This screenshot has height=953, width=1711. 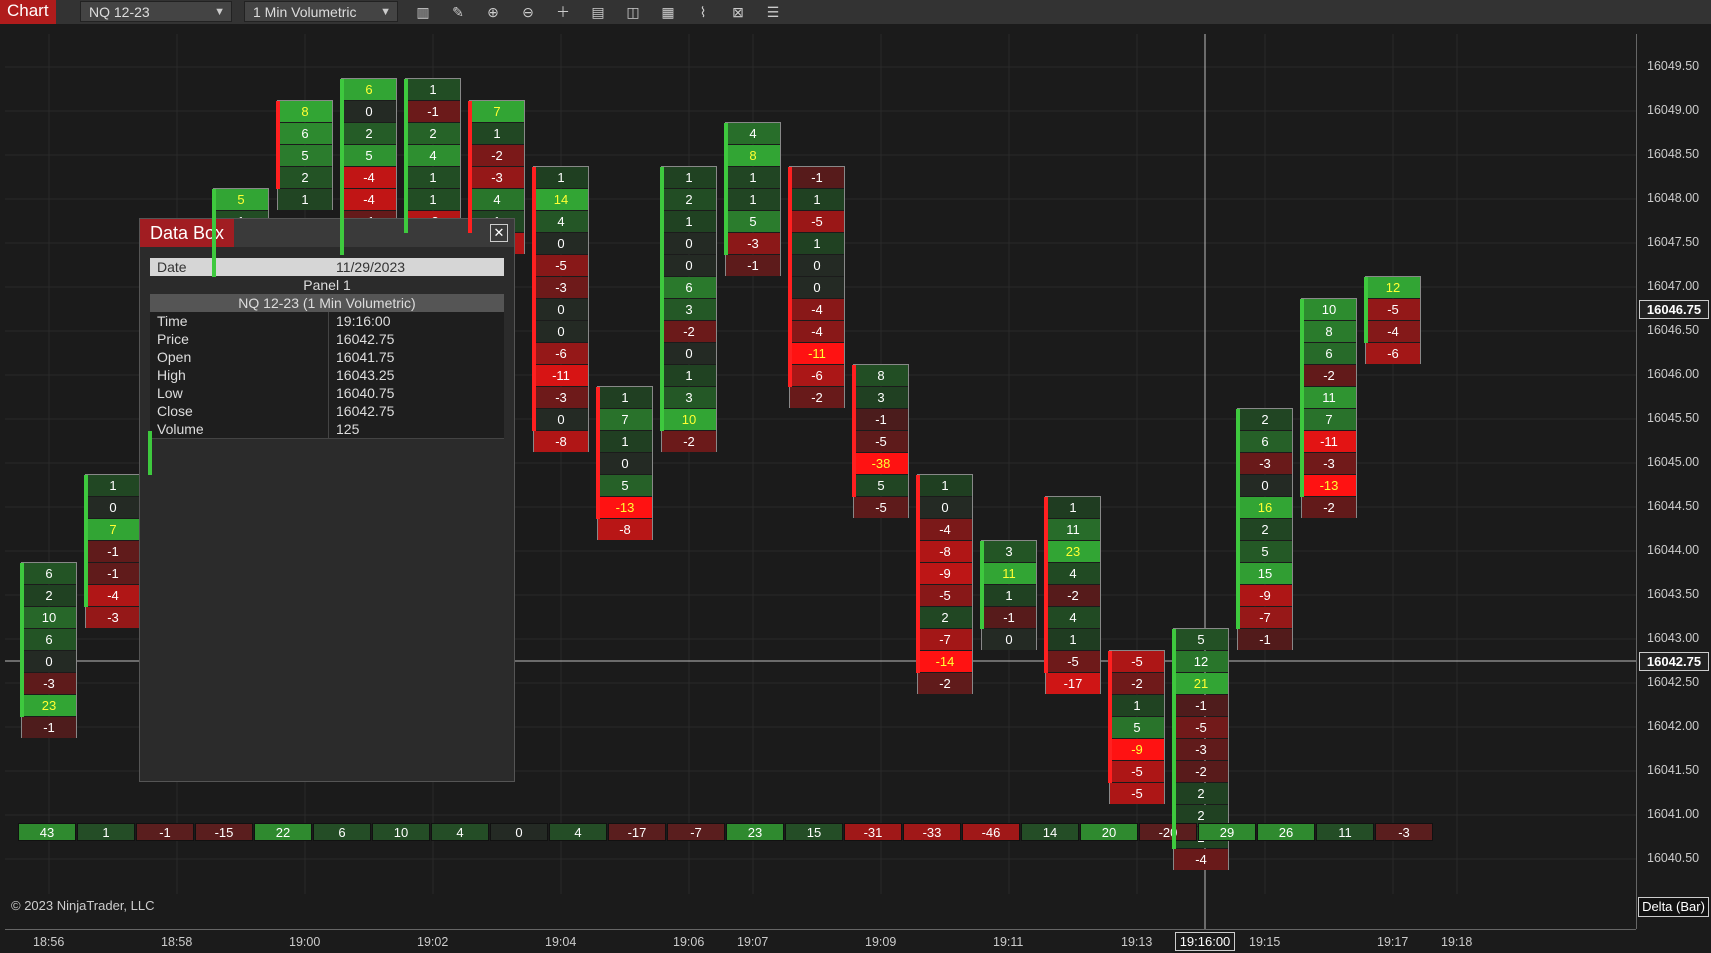 What do you see at coordinates (1673, 286) in the screenshot?
I see `price-tick-label: 16047.00` at bounding box center [1673, 286].